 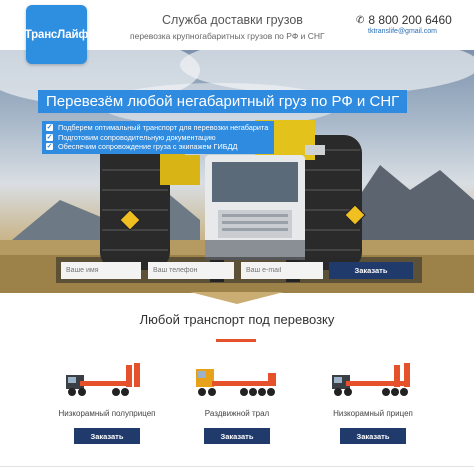 What do you see at coordinates (373, 399) in the screenshot?
I see `transport-card-lowbed-trailer: Низкорамный прицеп Заказать` at bounding box center [373, 399].